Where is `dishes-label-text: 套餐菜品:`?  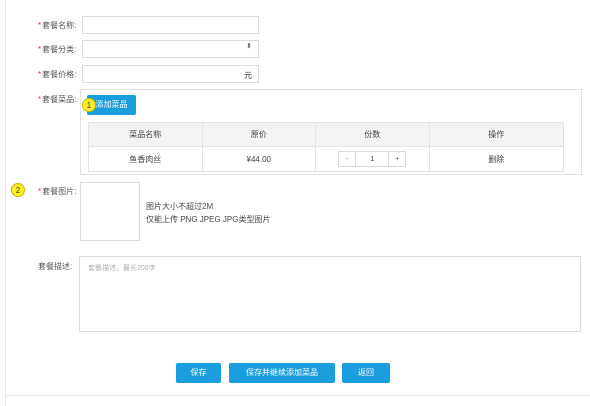
dishes-label-text: 套餐菜品: is located at coordinates (59, 99).